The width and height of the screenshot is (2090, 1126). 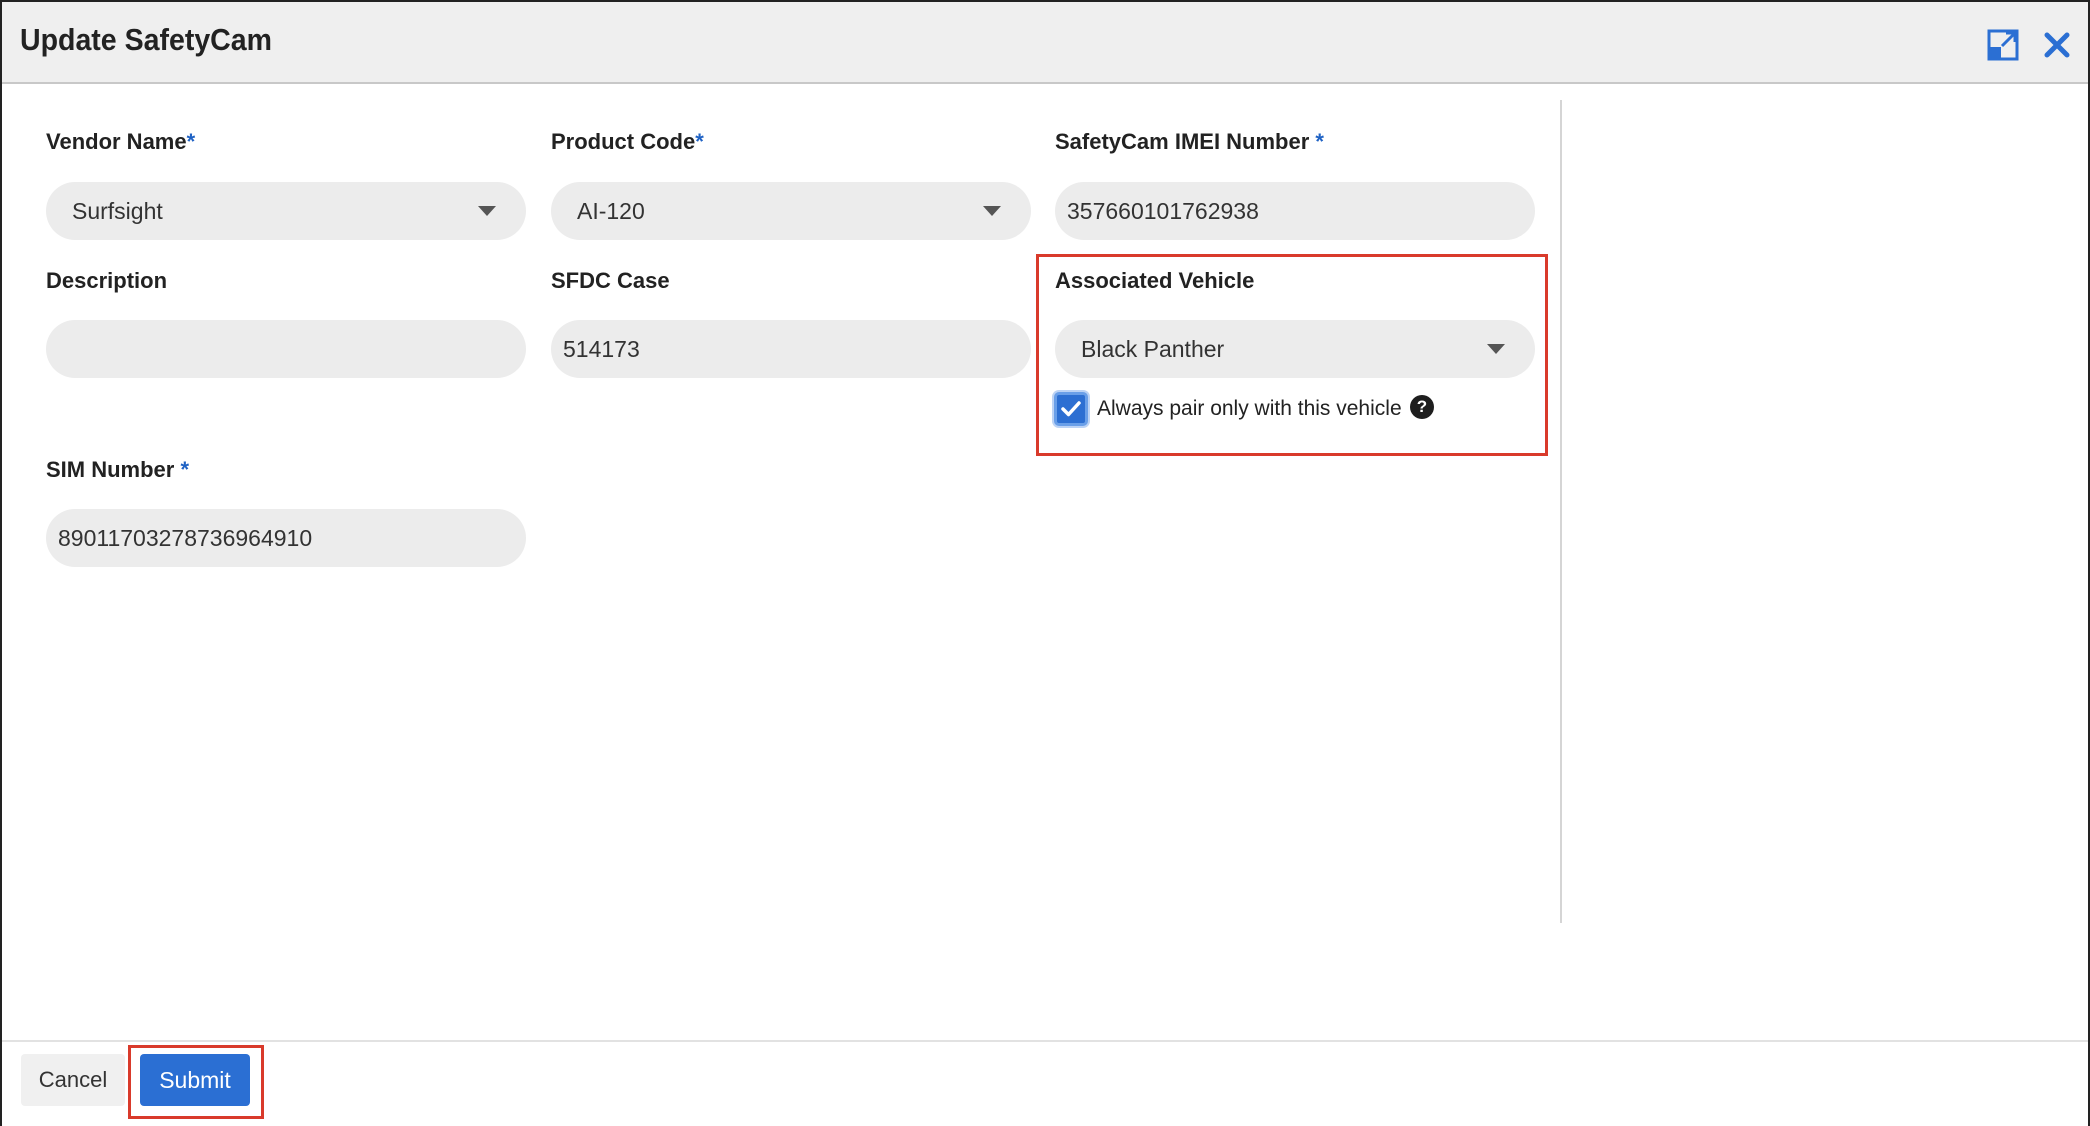 What do you see at coordinates (110, 469) in the screenshot?
I see `sim-number-label-text: SIM Number` at bounding box center [110, 469].